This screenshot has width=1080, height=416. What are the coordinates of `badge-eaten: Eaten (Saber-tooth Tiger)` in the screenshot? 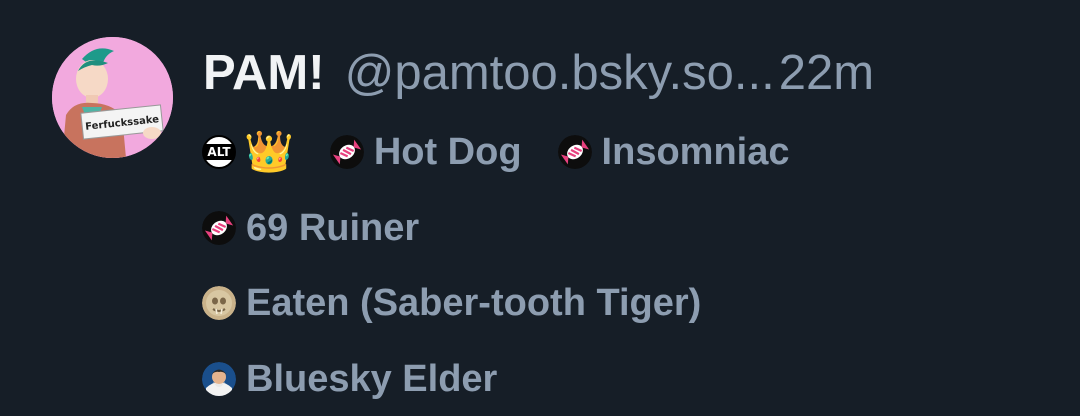 It's located at (451, 303).